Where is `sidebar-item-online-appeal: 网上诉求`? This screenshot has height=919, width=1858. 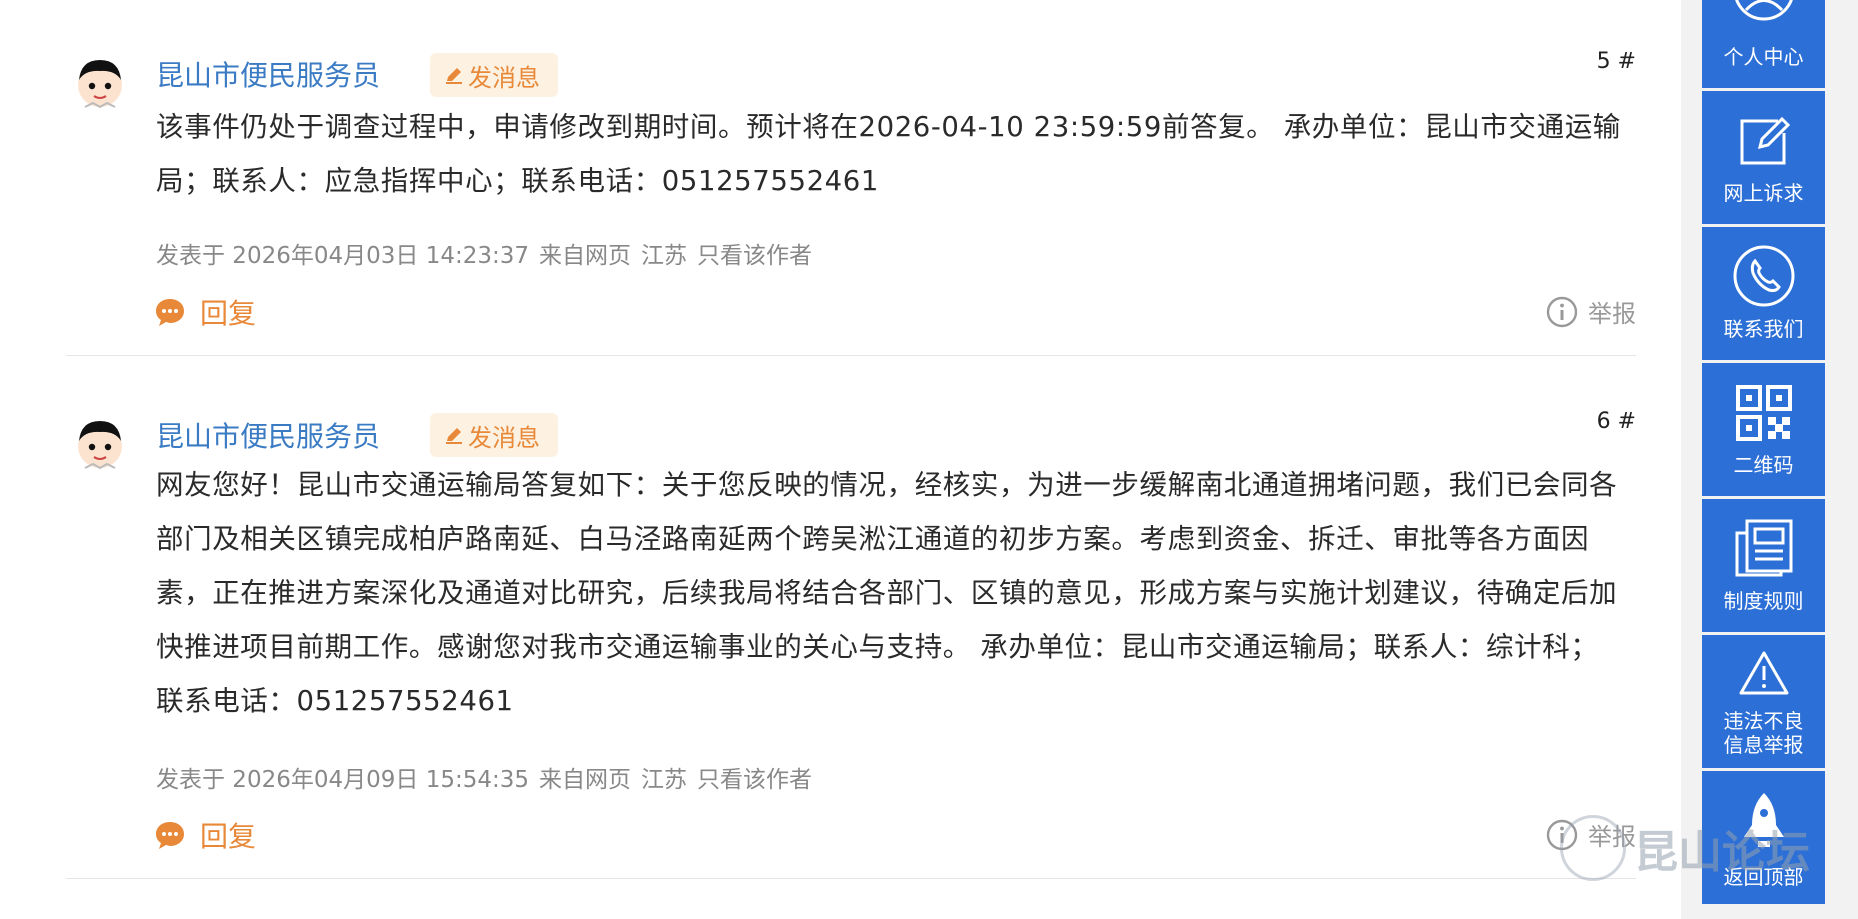 sidebar-item-online-appeal: 网上诉求 is located at coordinates (1763, 157).